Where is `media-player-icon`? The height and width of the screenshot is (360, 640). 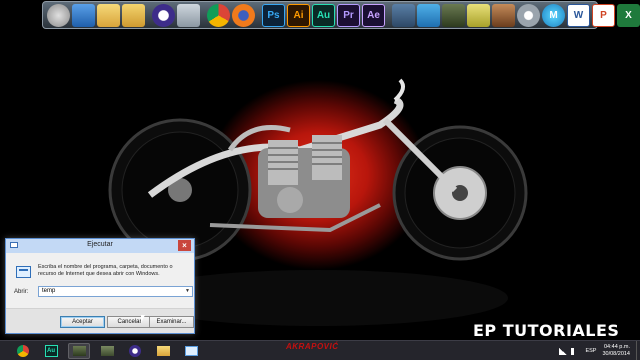 media-player-icon is located at coordinates (163, 15).